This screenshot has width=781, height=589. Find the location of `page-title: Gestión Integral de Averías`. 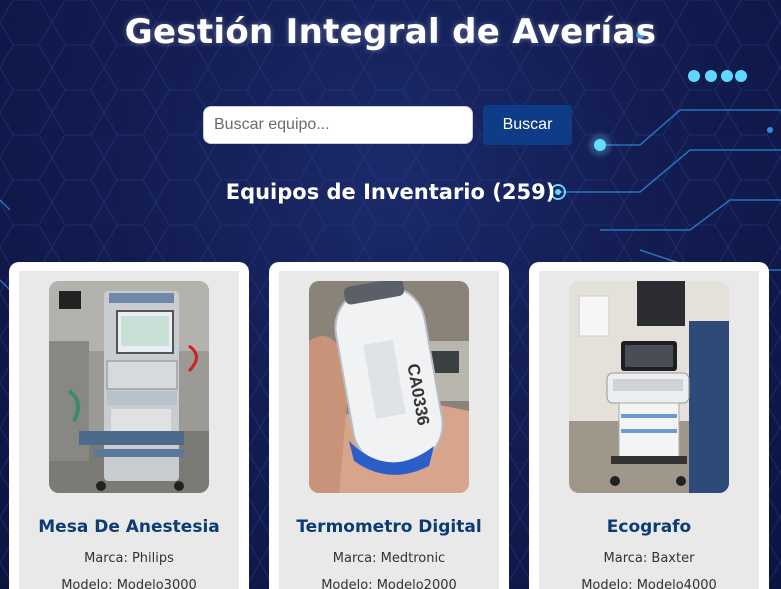

page-title: Gestión Integral de Averías is located at coordinates (390, 32).